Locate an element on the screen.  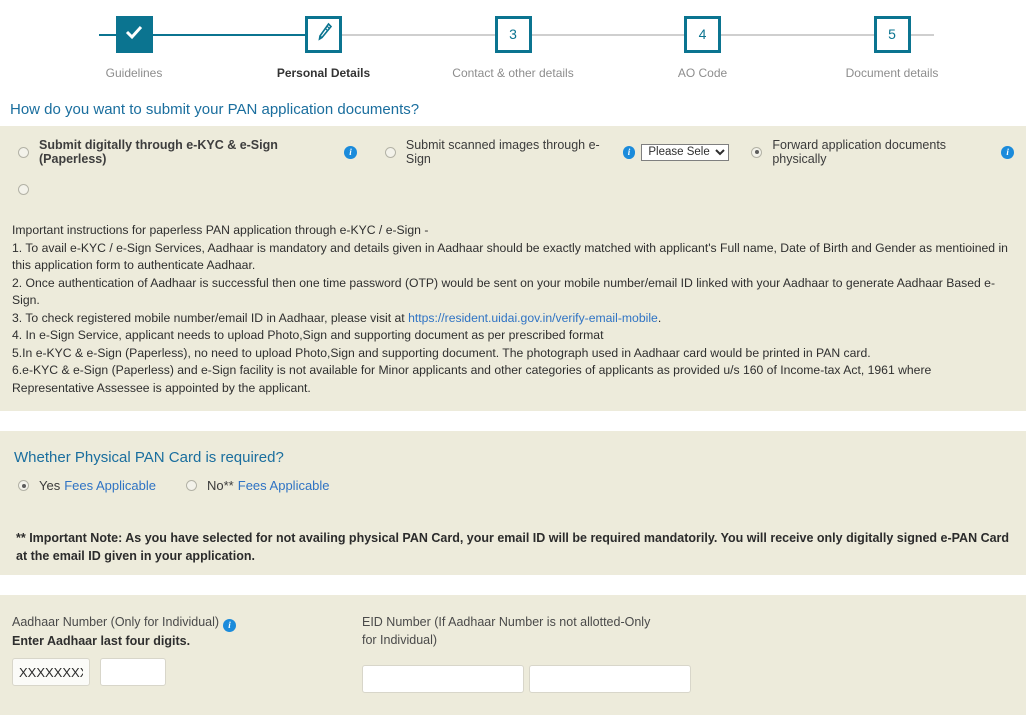
instruction-3-post: . is located at coordinates (659, 317).